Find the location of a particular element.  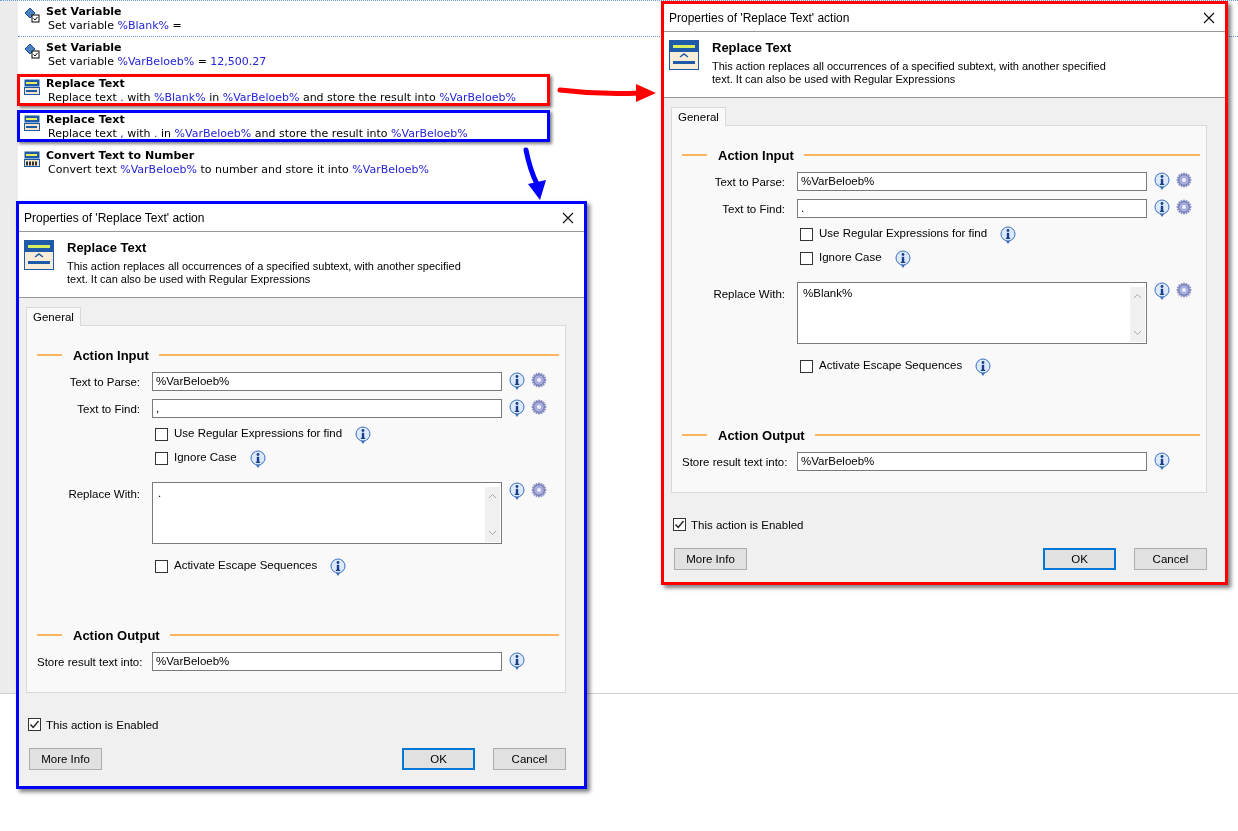

annotation-arrow is located at coordinates (534, 173).